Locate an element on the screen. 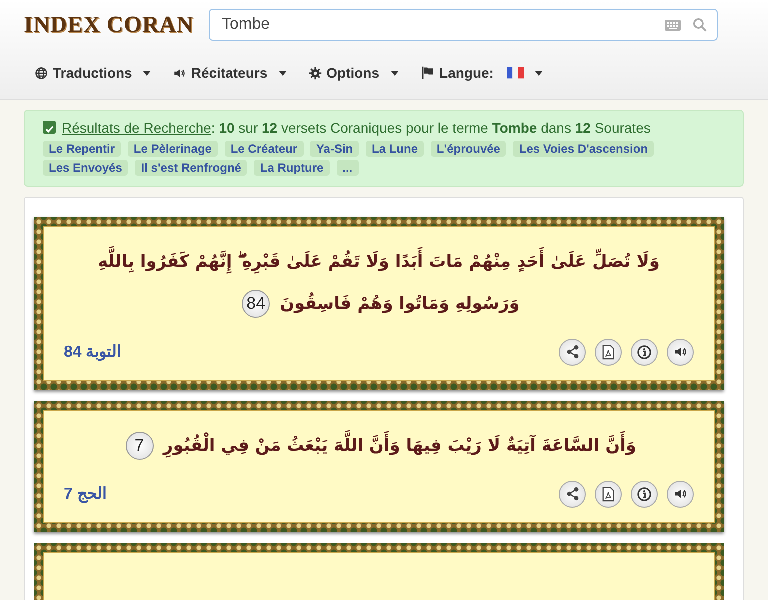 The image size is (768, 600). globe-icon is located at coordinates (41, 73).